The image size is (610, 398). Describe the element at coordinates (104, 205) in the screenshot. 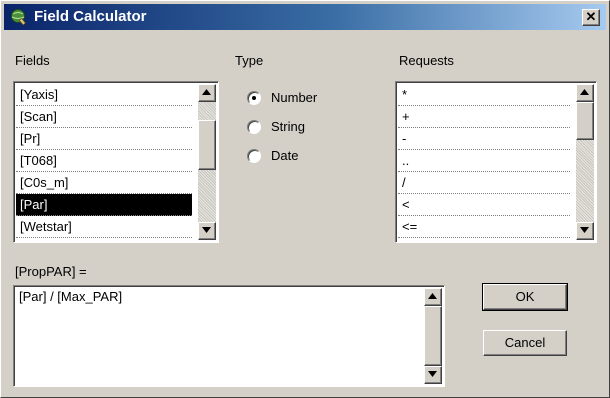

I see `field-item: [Par]` at that location.